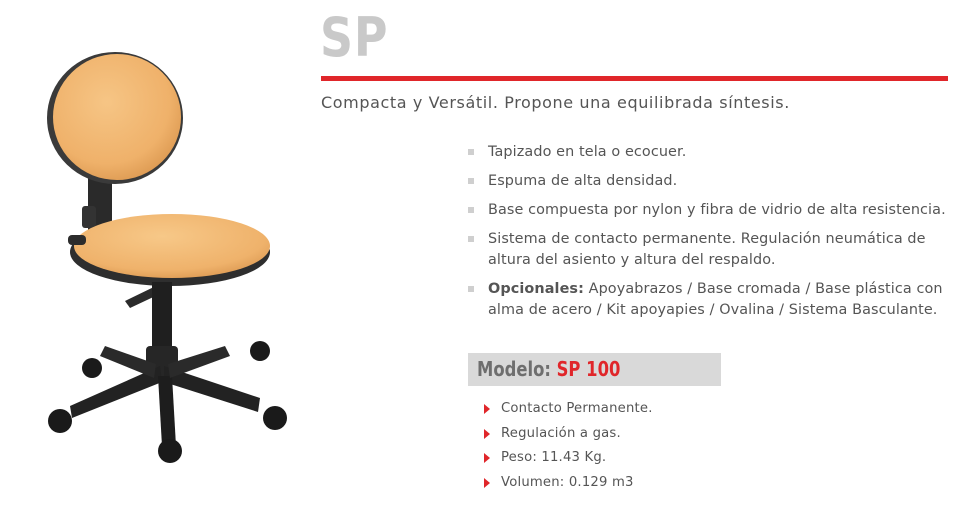 This screenshot has width=956, height=505. I want to click on spec-item: Volumen: 0.129 m3, so click(567, 483).